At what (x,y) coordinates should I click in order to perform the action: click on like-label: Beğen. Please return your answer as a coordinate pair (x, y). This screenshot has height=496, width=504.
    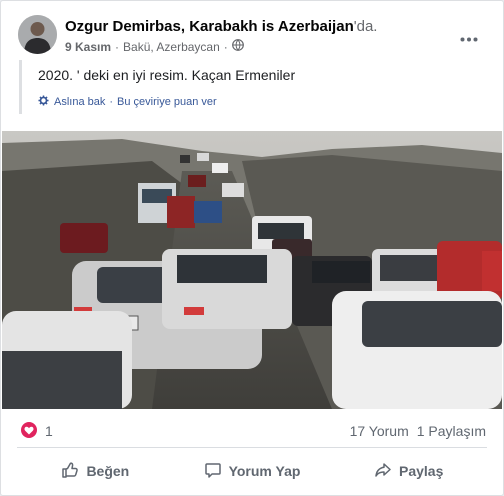
    Looking at the image, I should click on (108, 471).